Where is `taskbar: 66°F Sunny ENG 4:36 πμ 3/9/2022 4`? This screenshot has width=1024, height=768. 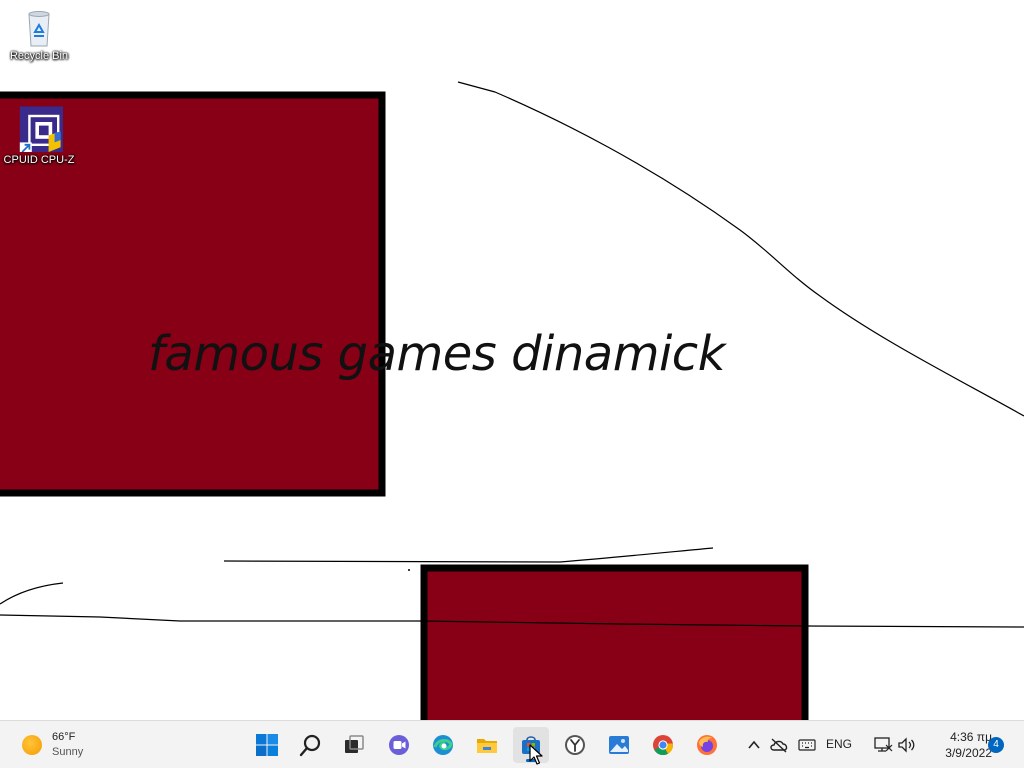
taskbar: 66°F Sunny ENG 4:36 πμ 3/9/2022 4 is located at coordinates (512, 744).